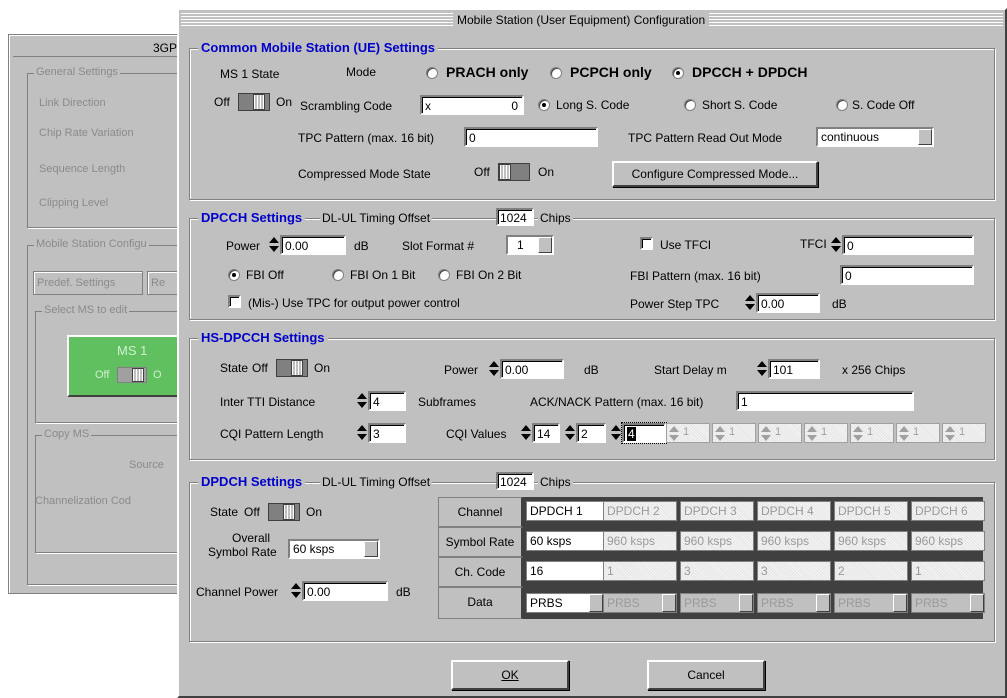 Image resolution: width=1007 pixels, height=698 pixels. I want to click on data-cell-3: PRBS, so click(717, 603).